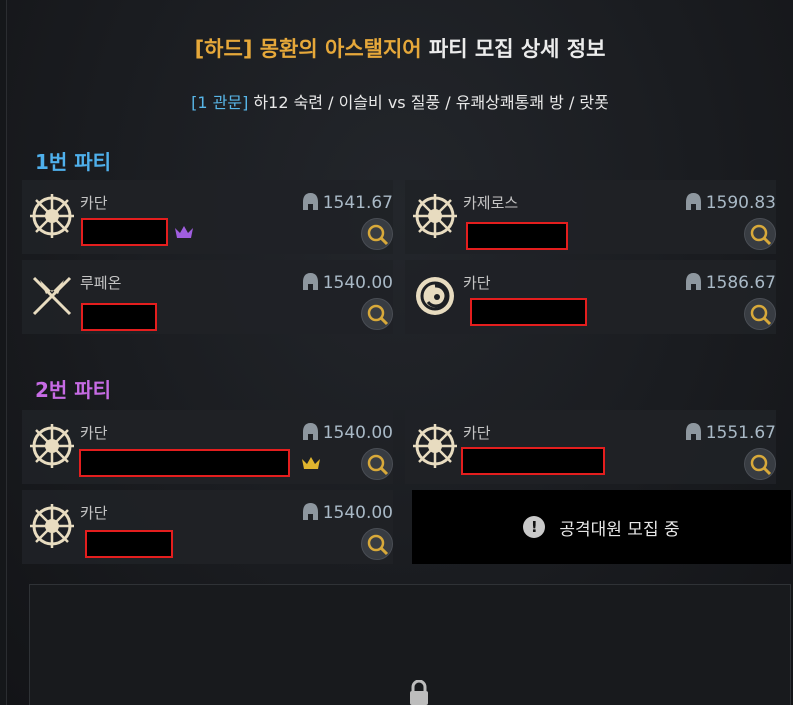 Image resolution: width=793 pixels, height=705 pixels. Describe the element at coordinates (73, 390) in the screenshot. I see `party-2-title: 2번 파티` at that location.